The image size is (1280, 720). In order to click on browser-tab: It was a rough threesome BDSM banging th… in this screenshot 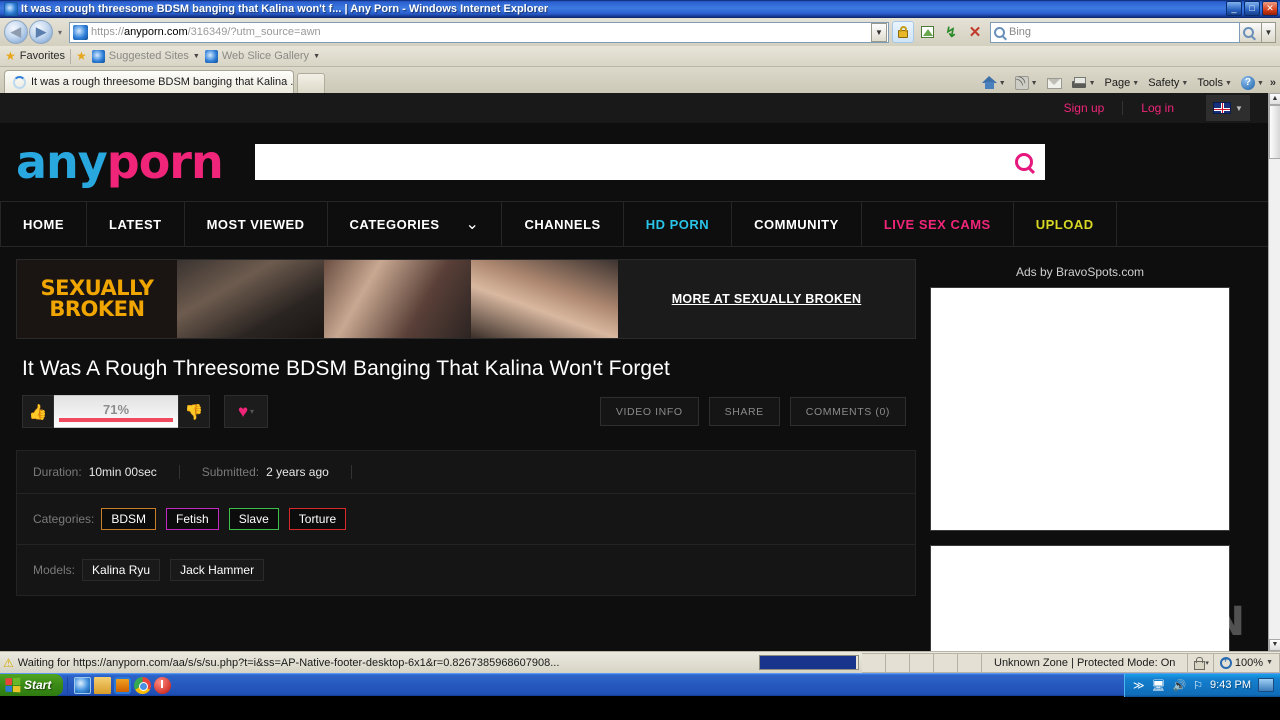, I will do `click(149, 81)`.